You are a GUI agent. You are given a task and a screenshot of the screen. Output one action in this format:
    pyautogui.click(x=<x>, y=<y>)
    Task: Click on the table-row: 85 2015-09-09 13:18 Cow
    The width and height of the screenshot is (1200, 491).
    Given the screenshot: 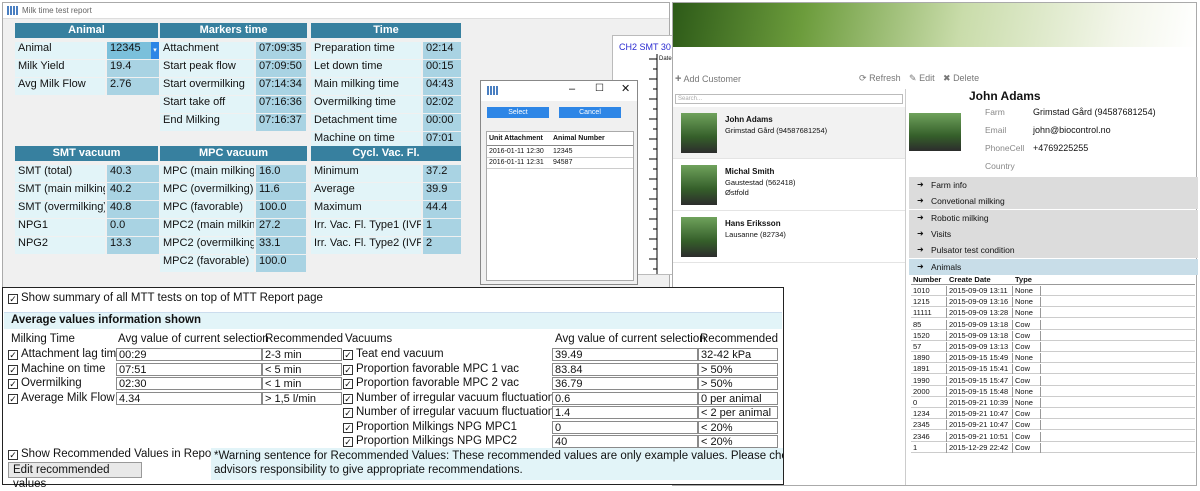 What is the action you would take?
    pyautogui.click(x=1053, y=324)
    